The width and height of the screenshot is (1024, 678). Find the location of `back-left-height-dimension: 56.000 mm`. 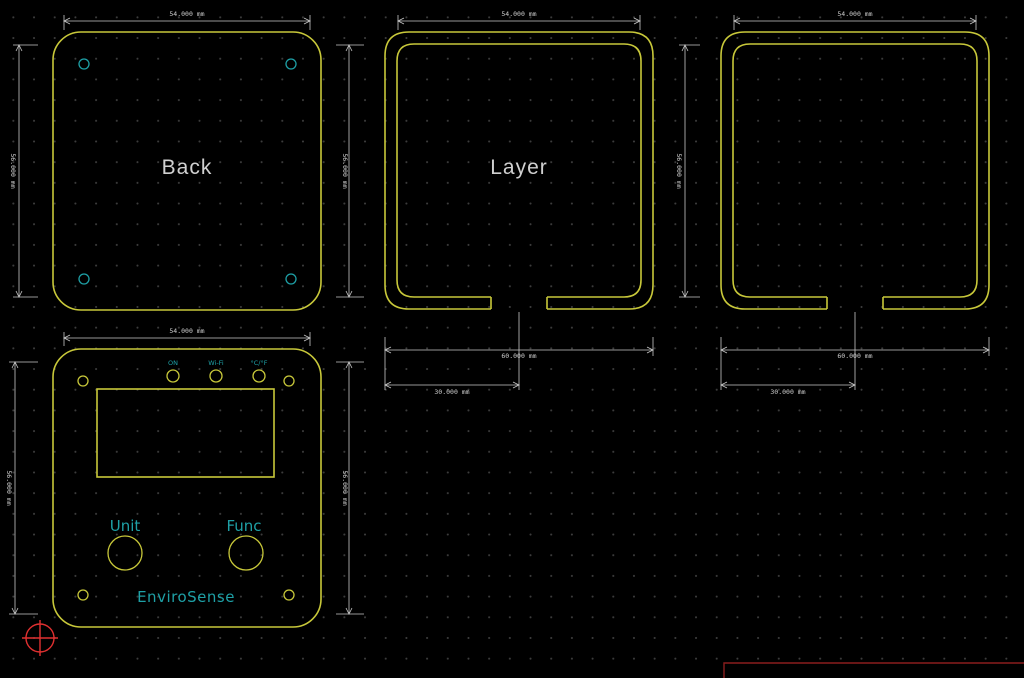

back-left-height-dimension: 56.000 mm is located at coordinates (23, 171).